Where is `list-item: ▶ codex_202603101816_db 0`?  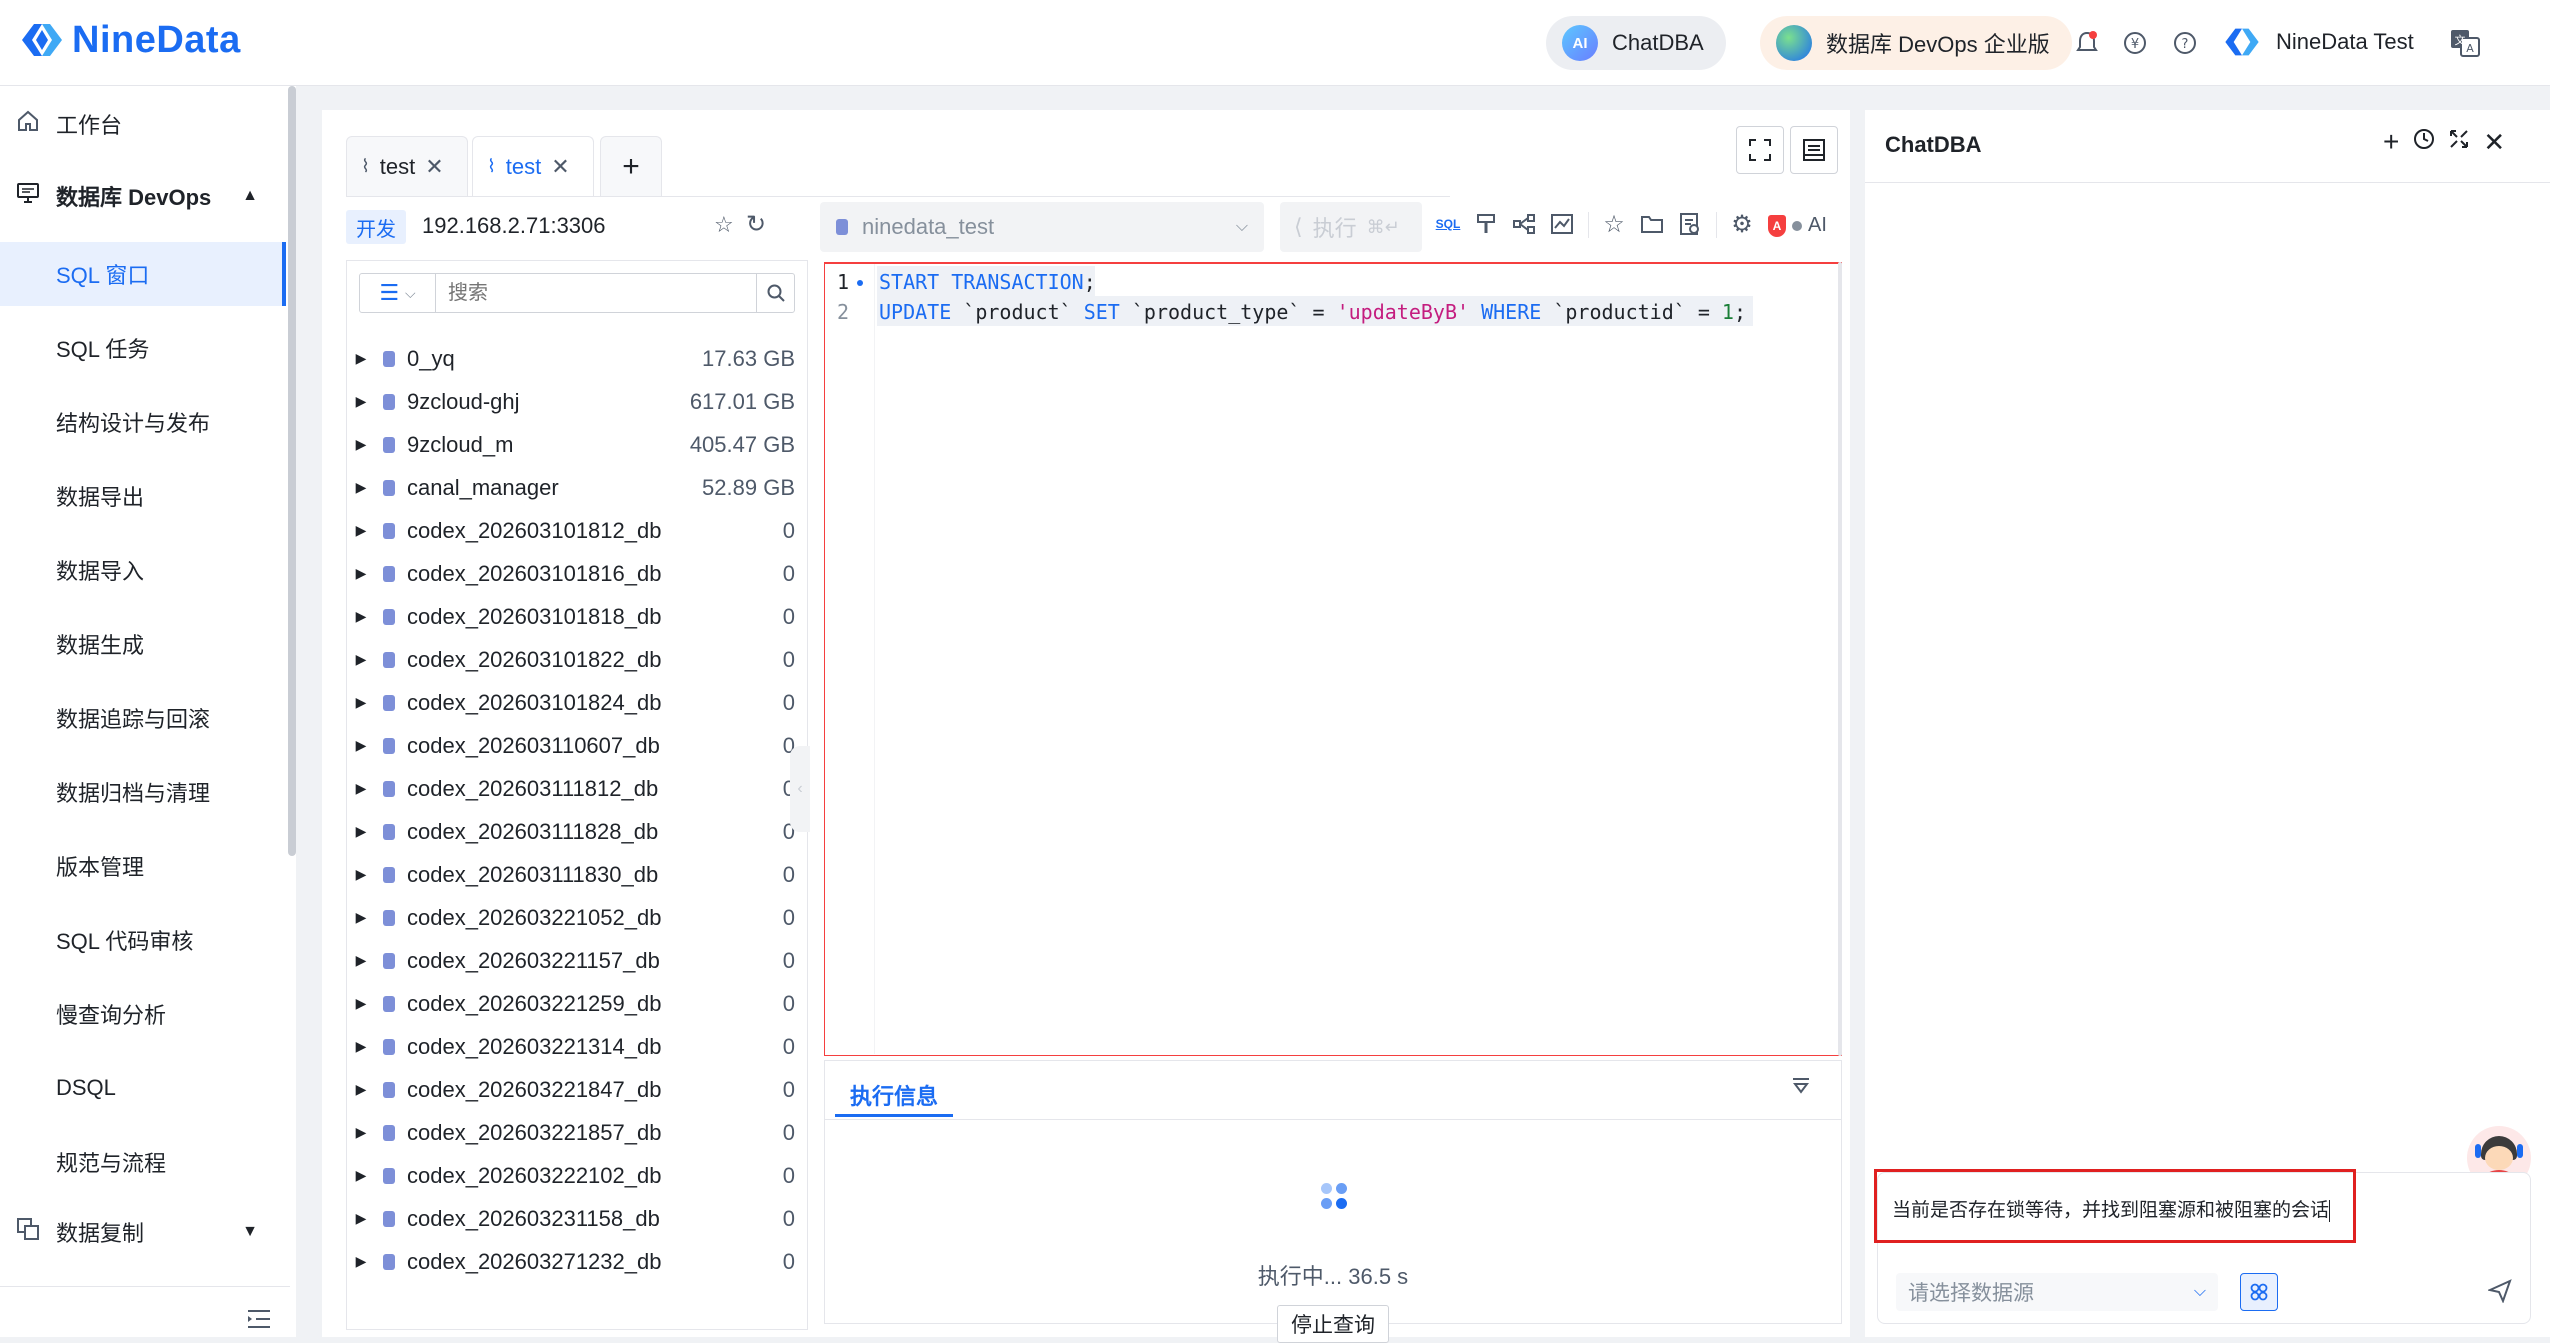 list-item: ▶ codex_202603101816_db 0 is located at coordinates (577, 573).